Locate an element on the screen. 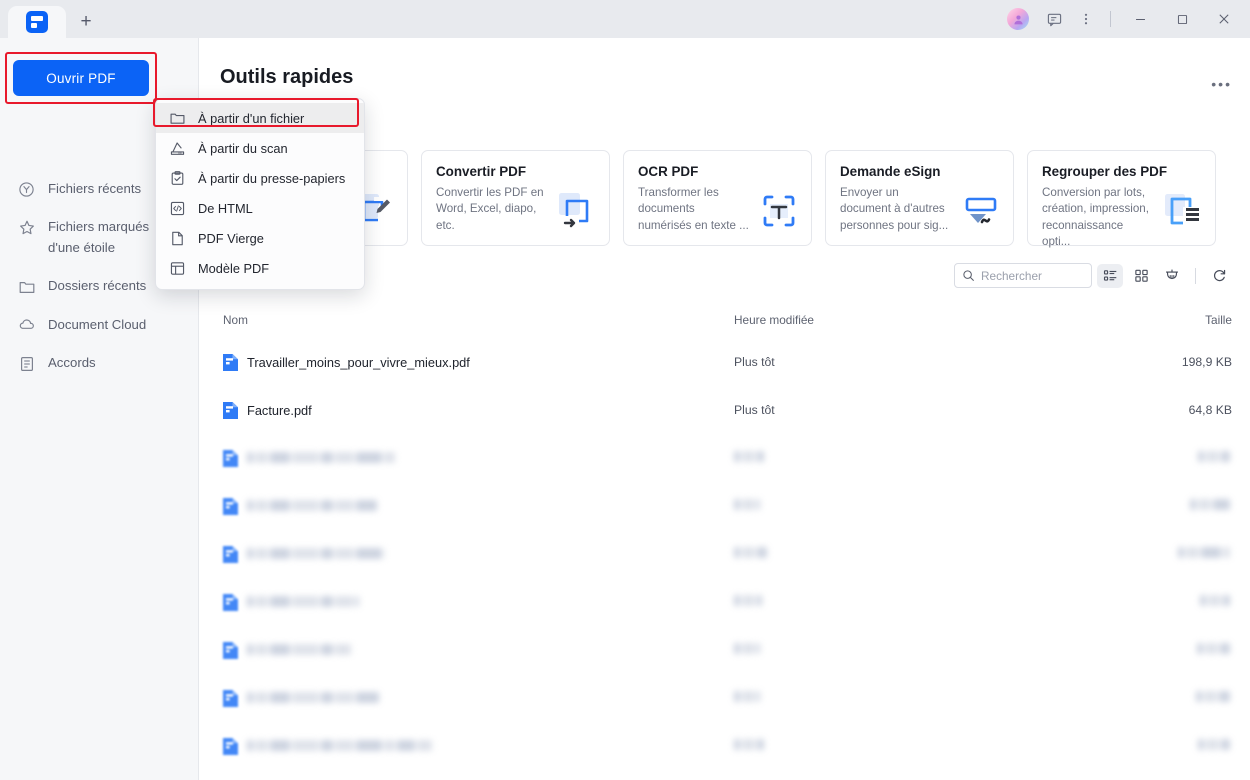 The width and height of the screenshot is (1250, 780). menu-item-label: PDF Vierge is located at coordinates (231, 238).